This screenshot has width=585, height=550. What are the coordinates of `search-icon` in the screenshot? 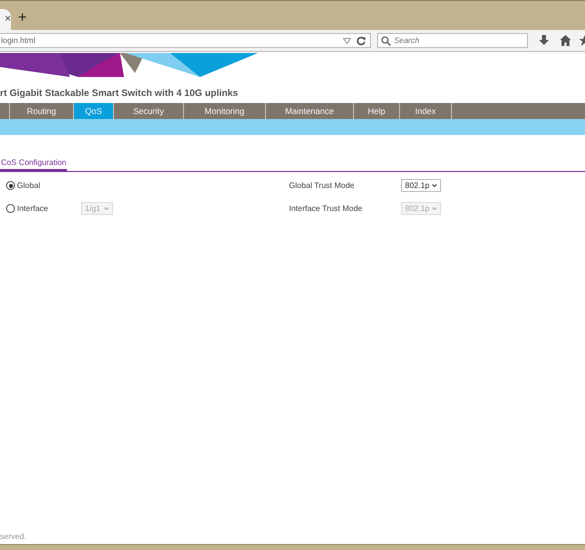 It's located at (386, 41).